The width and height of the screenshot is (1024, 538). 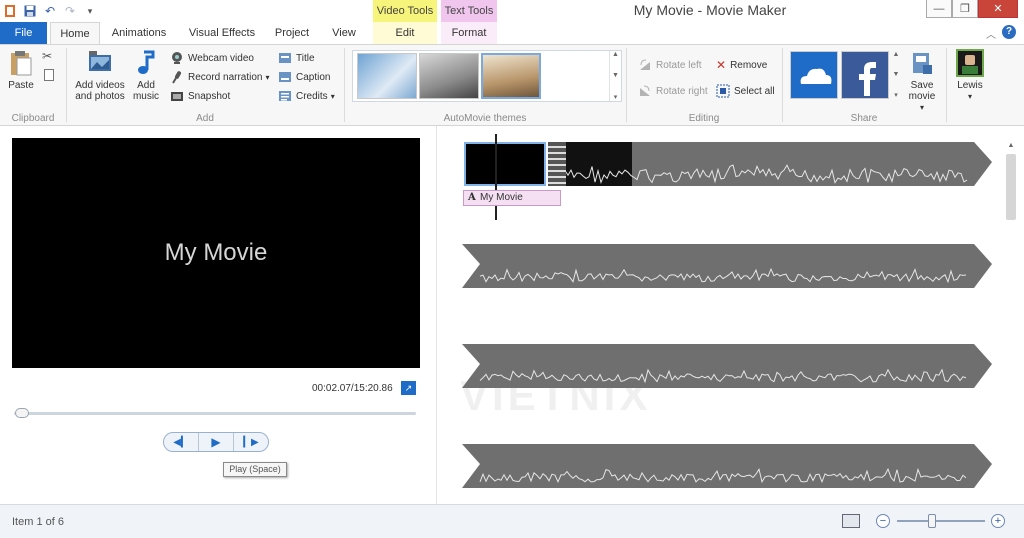 I want to click on title-button: Title, so click(x=296, y=58).